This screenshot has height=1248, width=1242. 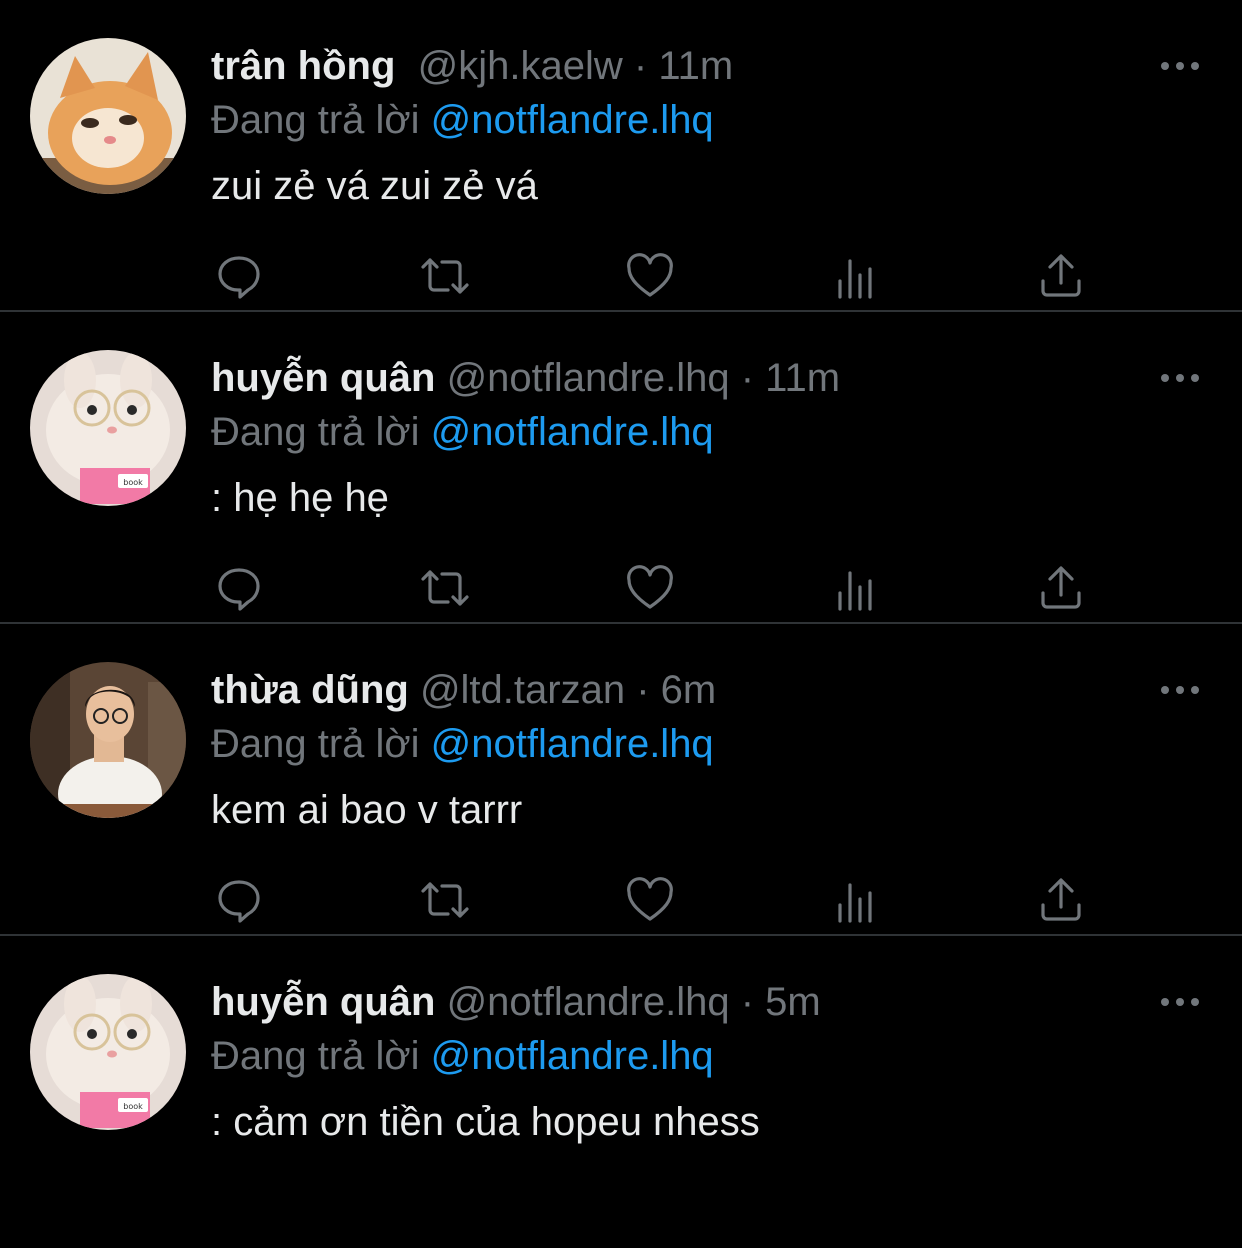 What do you see at coordinates (522, 690) in the screenshot?
I see `user-handle: @ltd.tarzan` at bounding box center [522, 690].